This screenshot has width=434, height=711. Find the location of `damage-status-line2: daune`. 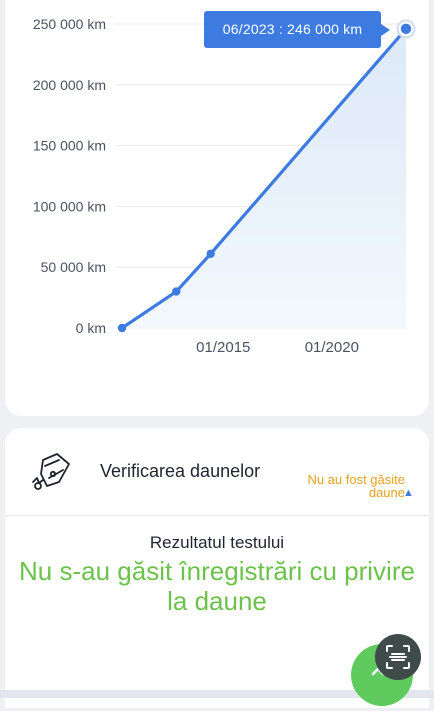

damage-status-line2: daune is located at coordinates (386, 492).